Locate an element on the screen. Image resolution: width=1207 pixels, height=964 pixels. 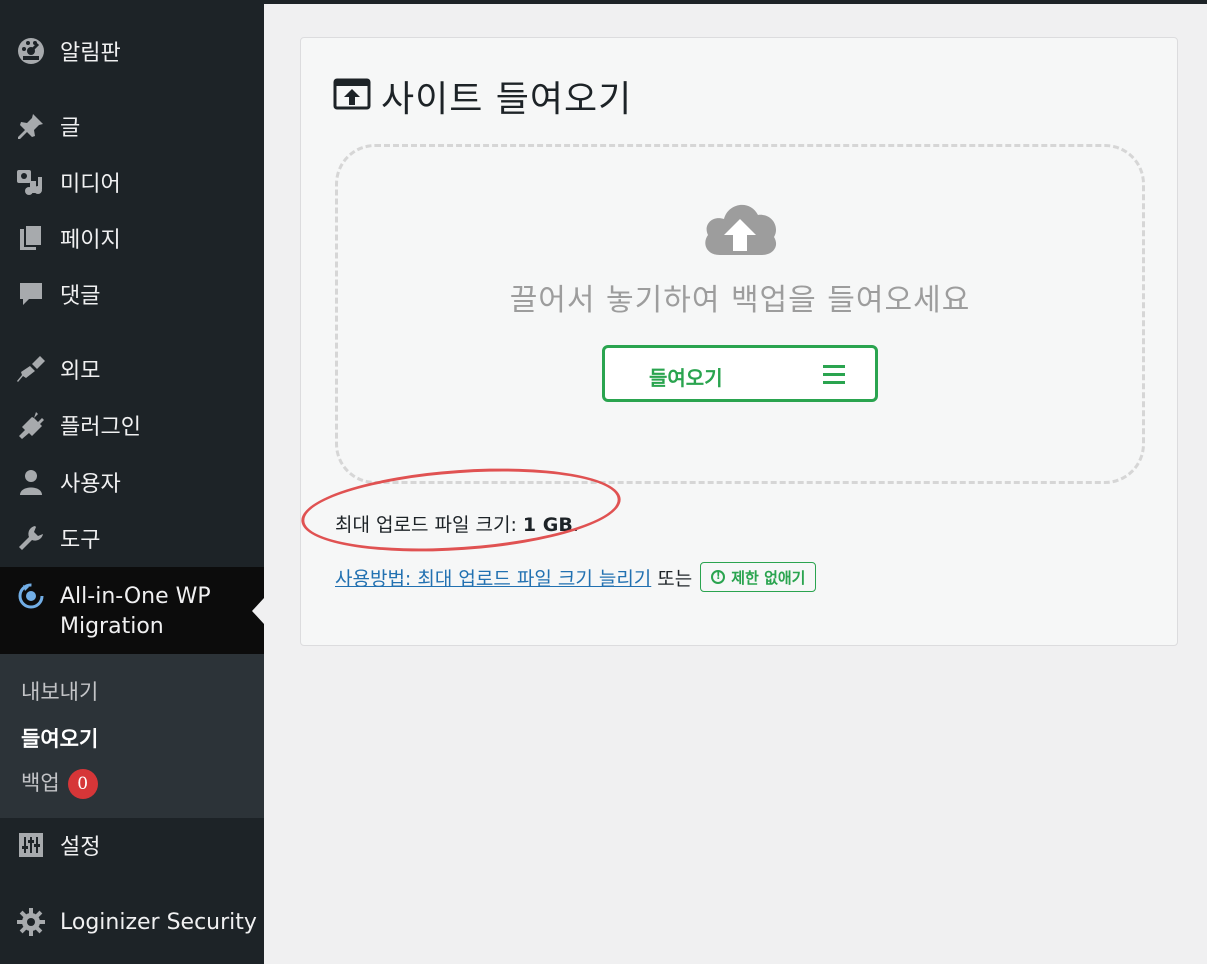
sidebar-item-label-line1: All-in-One WP is located at coordinates (135, 596).